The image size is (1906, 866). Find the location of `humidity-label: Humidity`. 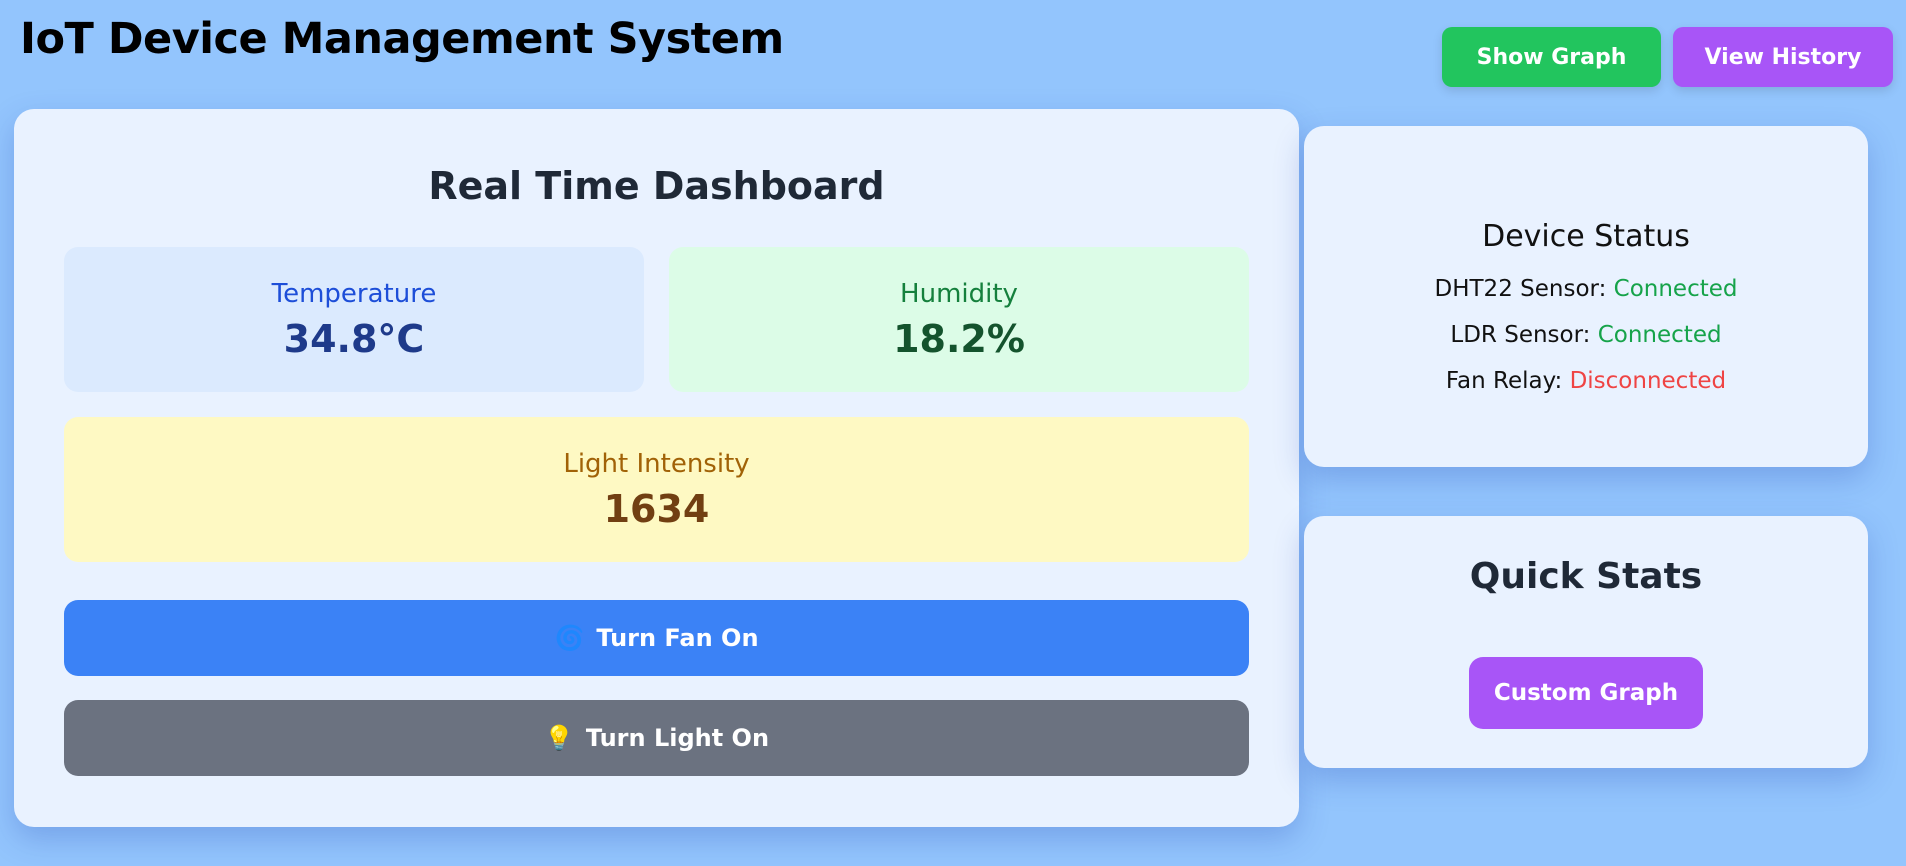

humidity-label: Humidity is located at coordinates (959, 294).